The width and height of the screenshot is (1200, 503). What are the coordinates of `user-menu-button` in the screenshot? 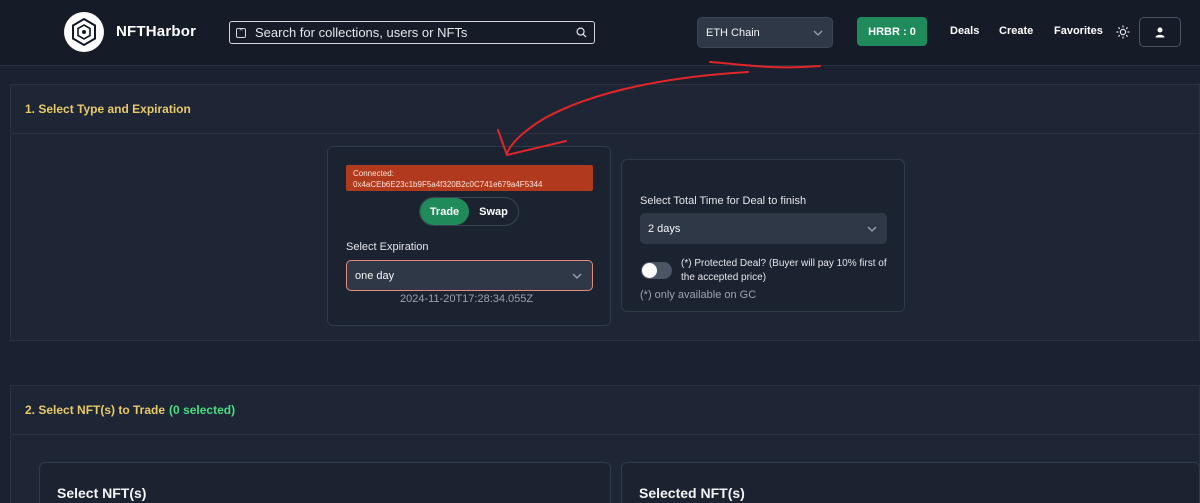 It's located at (1160, 32).